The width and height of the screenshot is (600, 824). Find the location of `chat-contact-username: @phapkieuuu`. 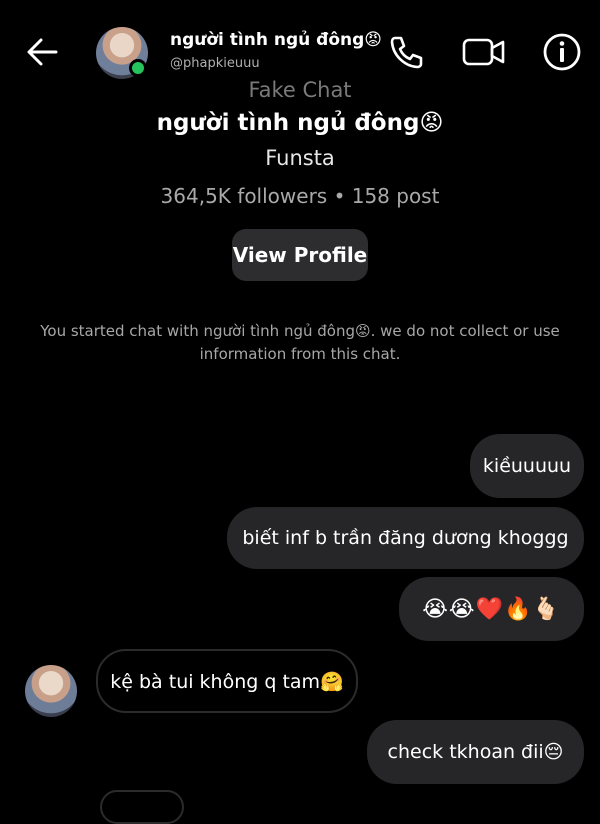

chat-contact-username: @phapkieuuu is located at coordinates (215, 63).